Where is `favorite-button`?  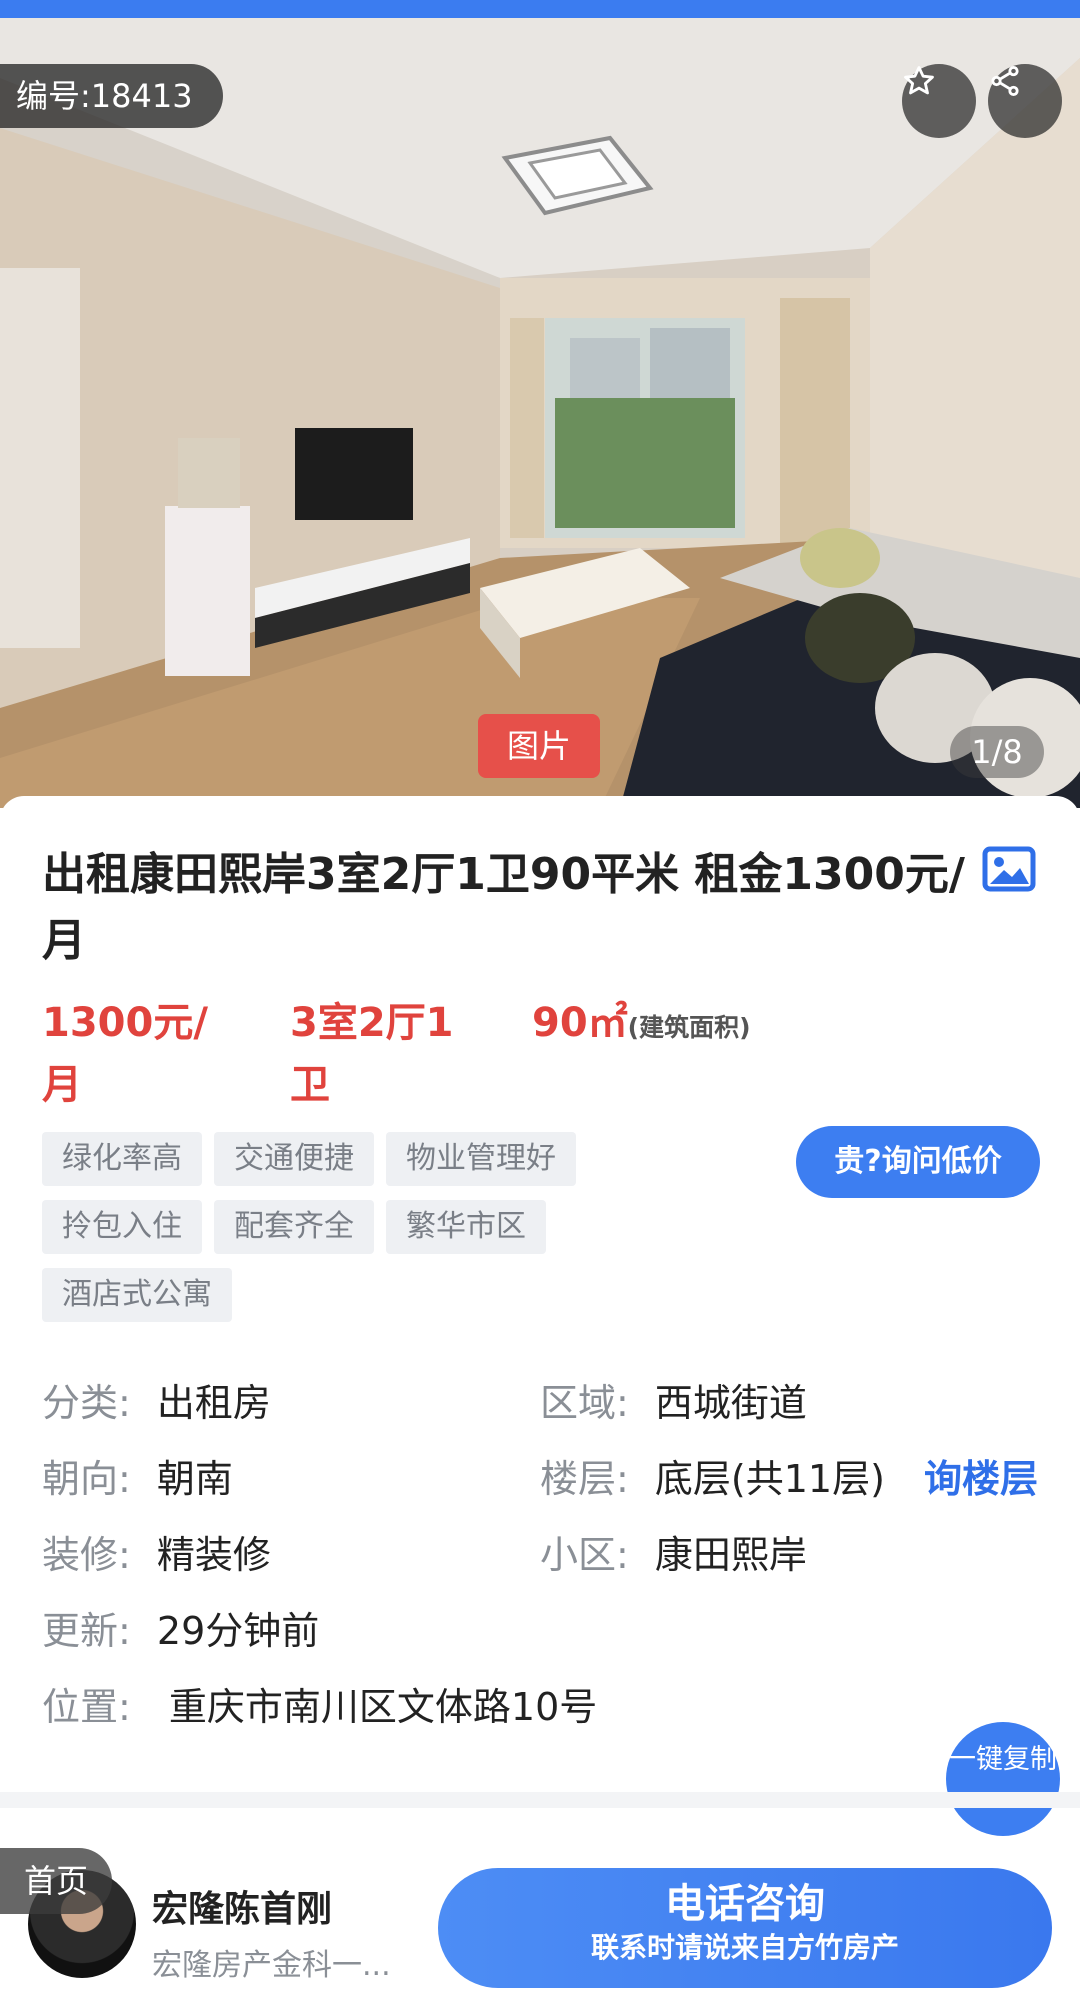
favorite-button is located at coordinates (939, 101).